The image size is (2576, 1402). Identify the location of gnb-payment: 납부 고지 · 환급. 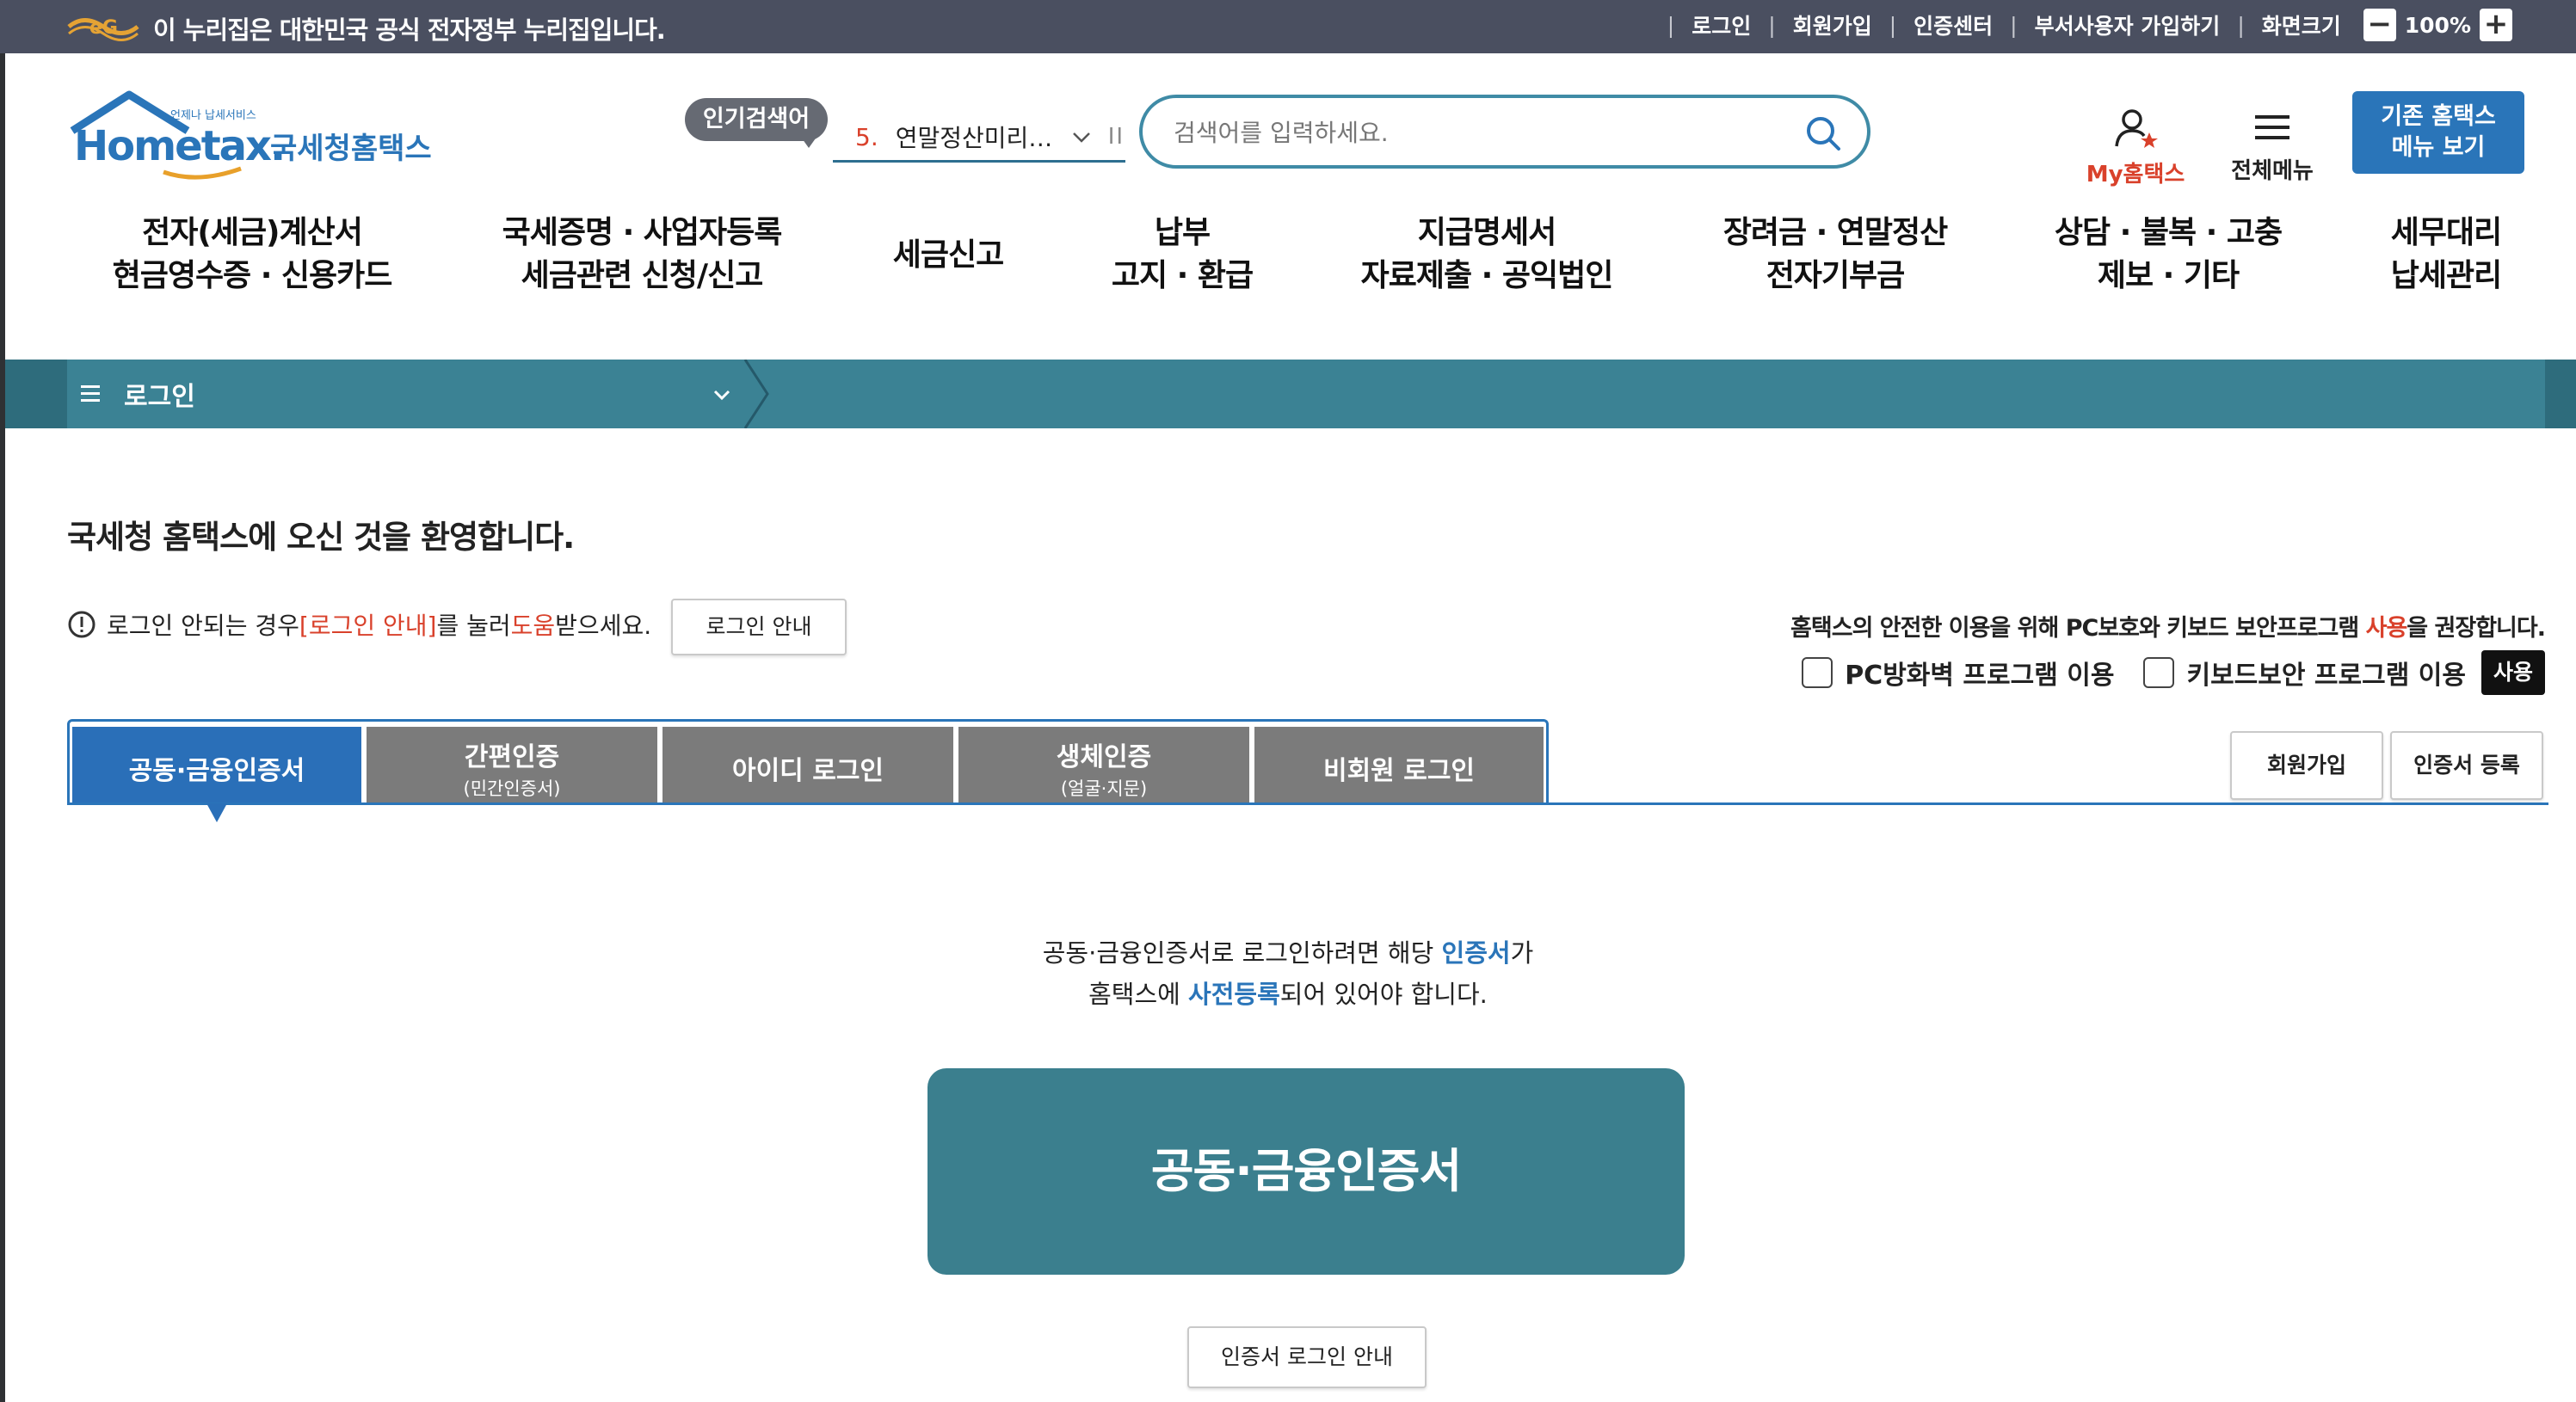
(1182, 255).